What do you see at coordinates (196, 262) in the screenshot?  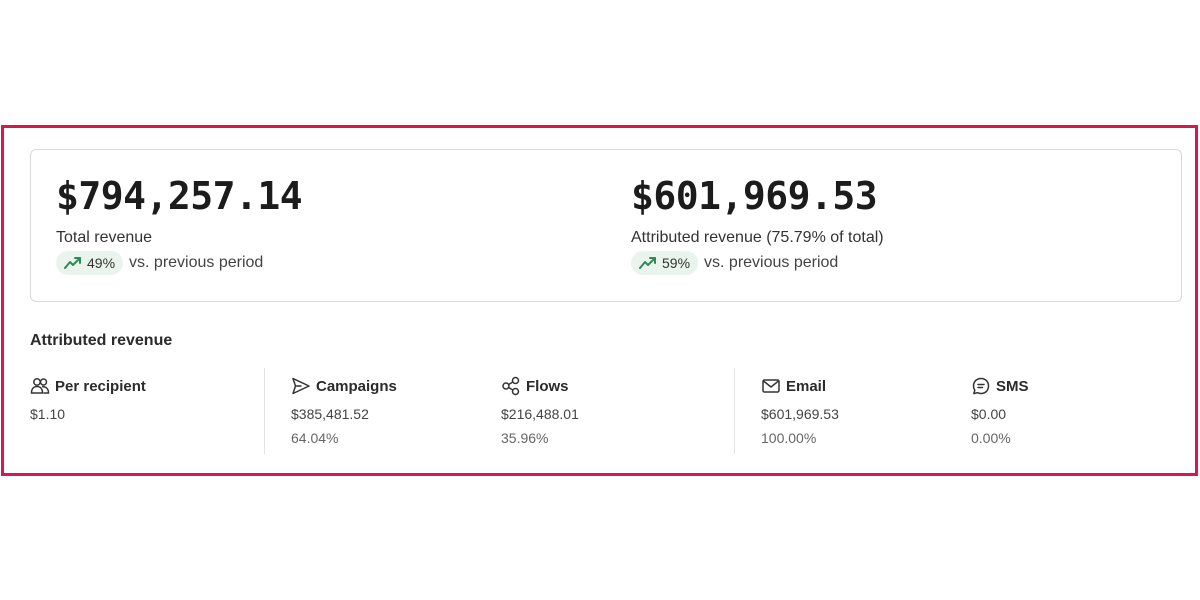 I see `total-revenue-change-suffix: vs. previous period` at bounding box center [196, 262].